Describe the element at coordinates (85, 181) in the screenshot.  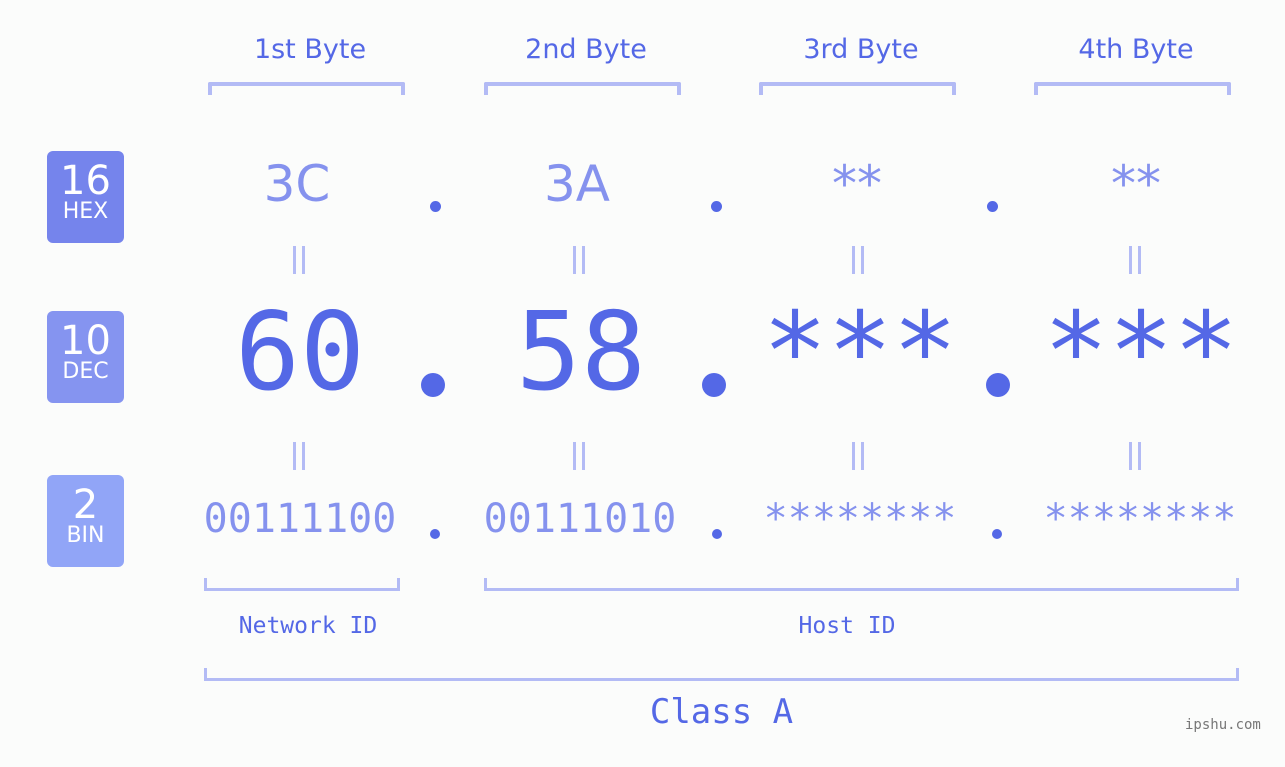
I see `hex-badge-number: 16` at that location.